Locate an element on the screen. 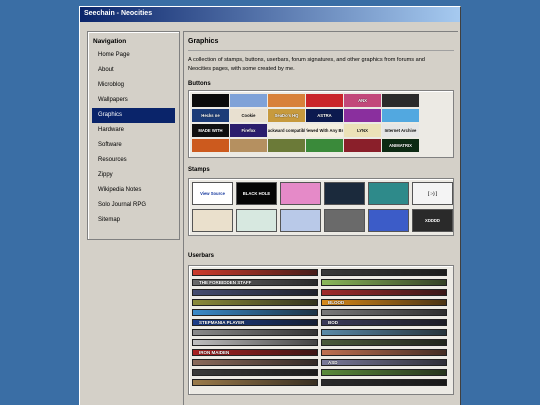  graphic-button: Cookie is located at coordinates (248, 115).